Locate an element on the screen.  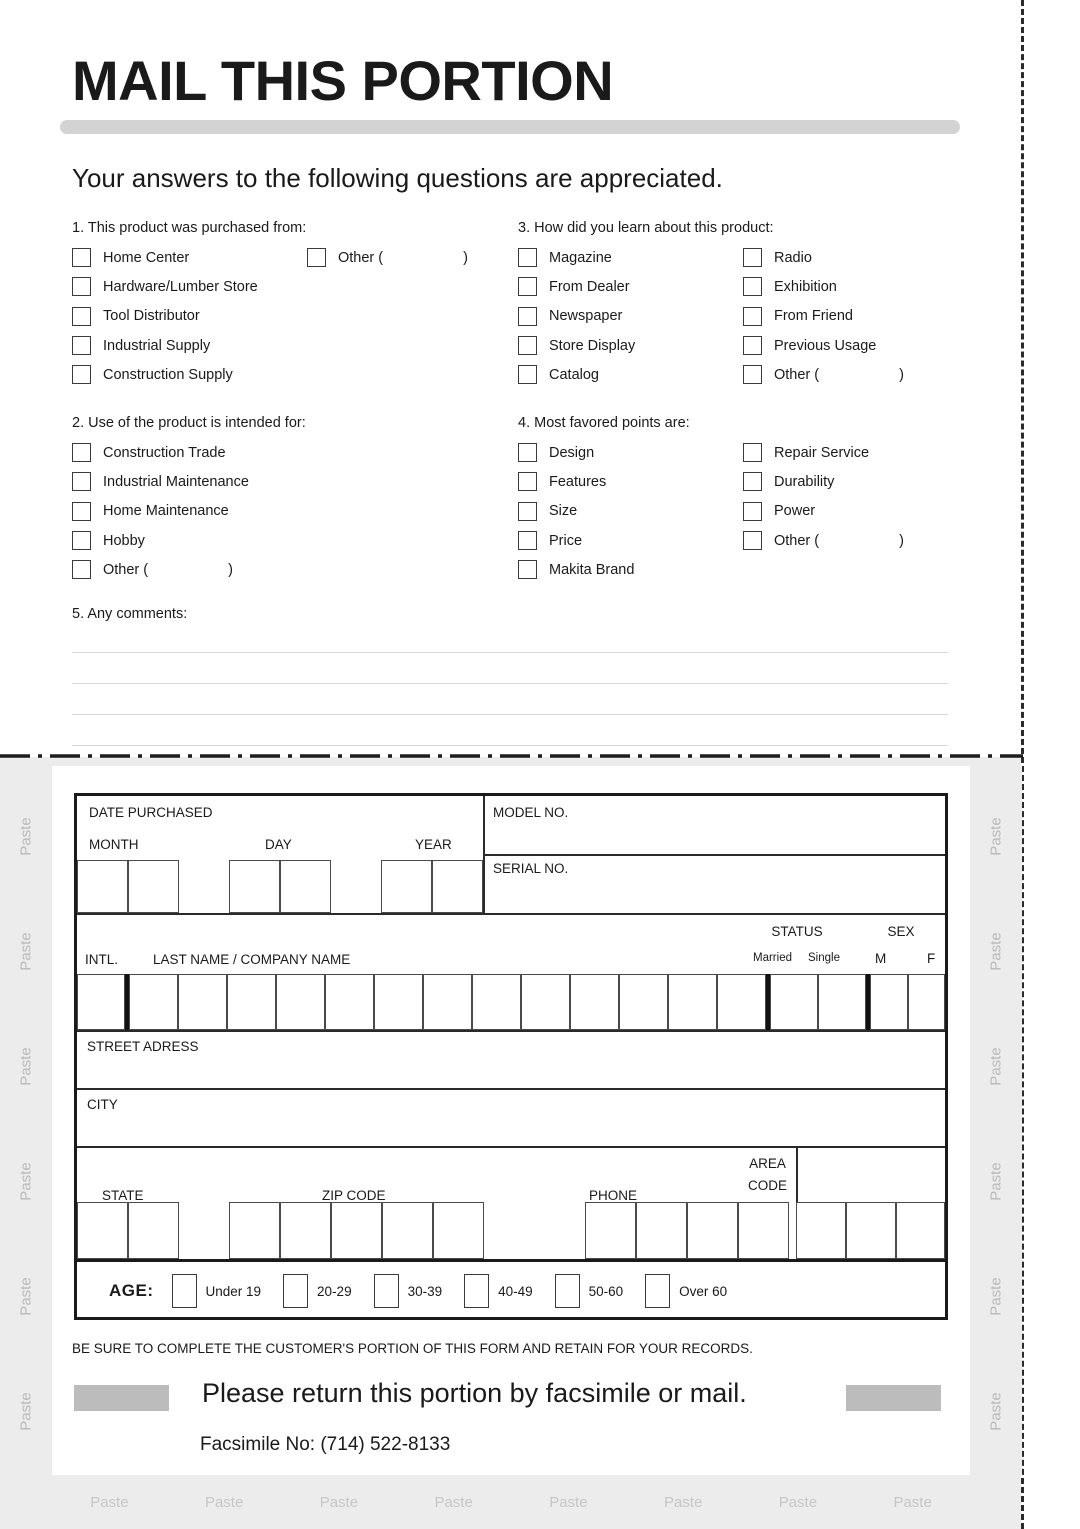
sex-female-cell is located at coordinates (926, 1002).